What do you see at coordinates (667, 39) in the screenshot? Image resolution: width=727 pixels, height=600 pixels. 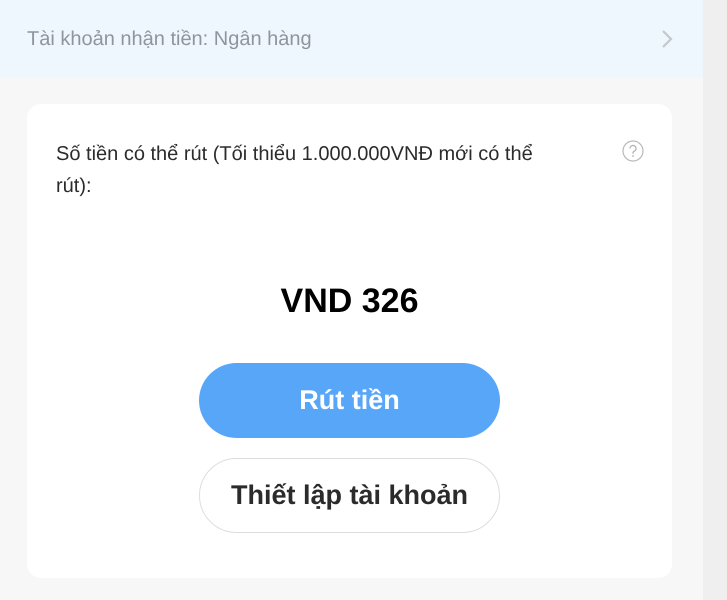 I see `chevron-right-icon` at bounding box center [667, 39].